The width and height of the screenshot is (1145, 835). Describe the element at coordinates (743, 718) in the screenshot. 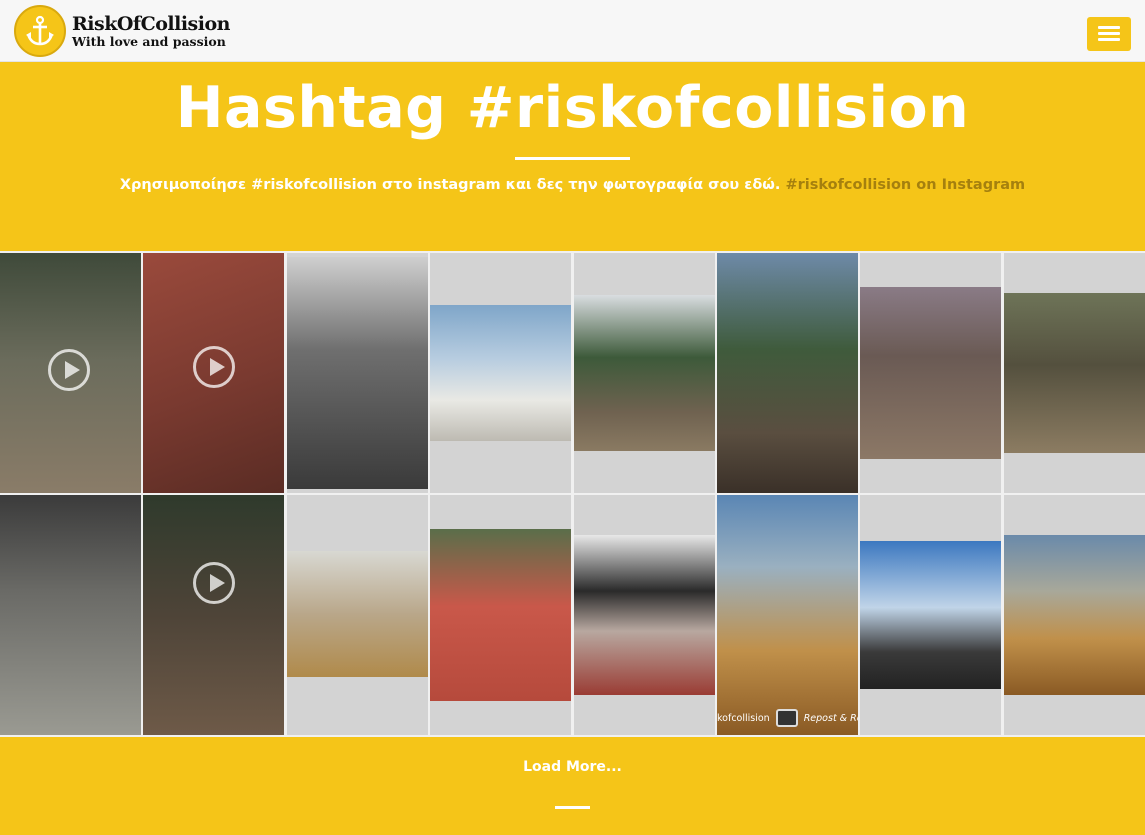

I see `watermark-user: kofcollision` at that location.